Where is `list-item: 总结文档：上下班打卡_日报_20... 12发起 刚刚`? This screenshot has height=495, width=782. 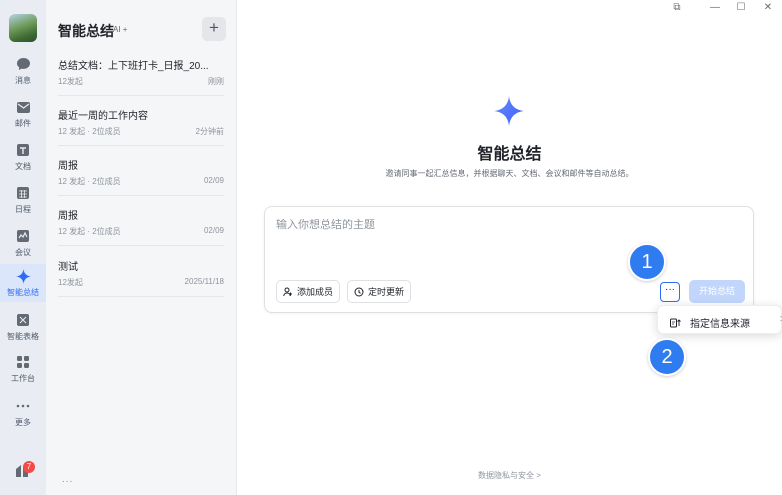 list-item: 总结文档：上下班打卡_日报_20... 12发起 刚刚 is located at coordinates (141, 82).